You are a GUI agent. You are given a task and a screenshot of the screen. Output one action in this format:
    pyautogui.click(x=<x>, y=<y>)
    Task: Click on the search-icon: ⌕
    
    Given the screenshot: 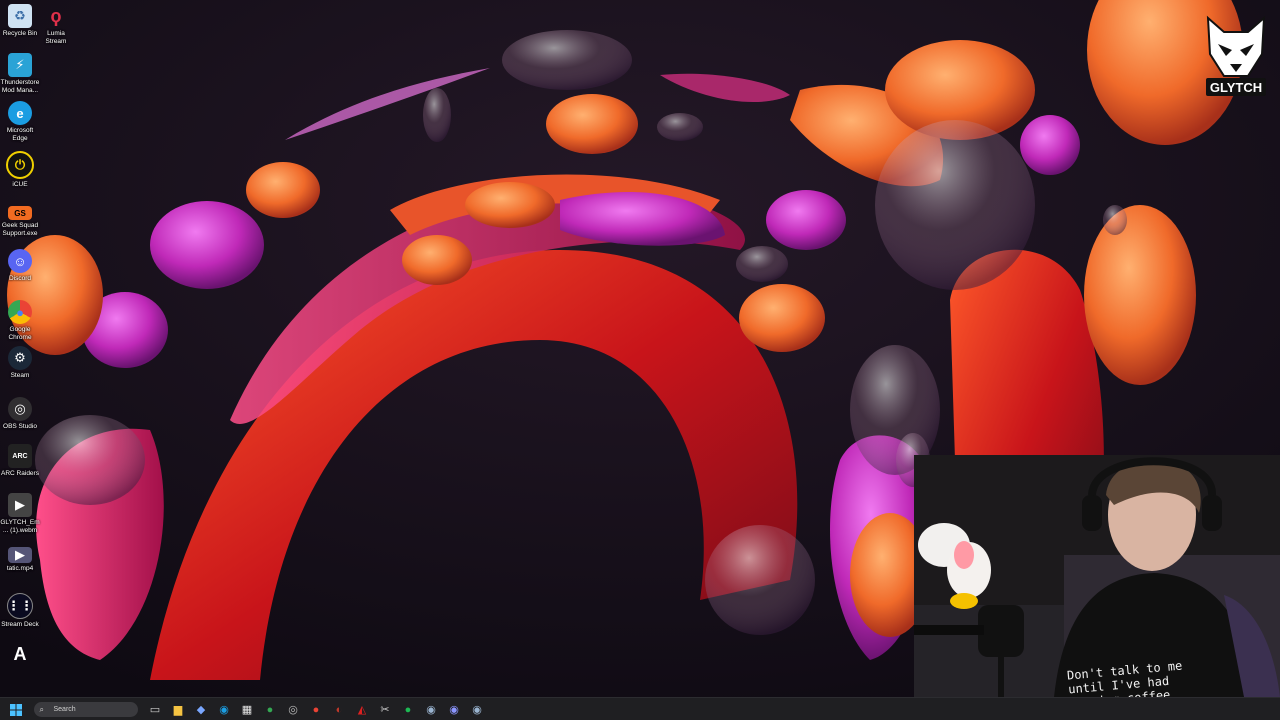 What is the action you would take?
    pyautogui.click(x=41, y=709)
    